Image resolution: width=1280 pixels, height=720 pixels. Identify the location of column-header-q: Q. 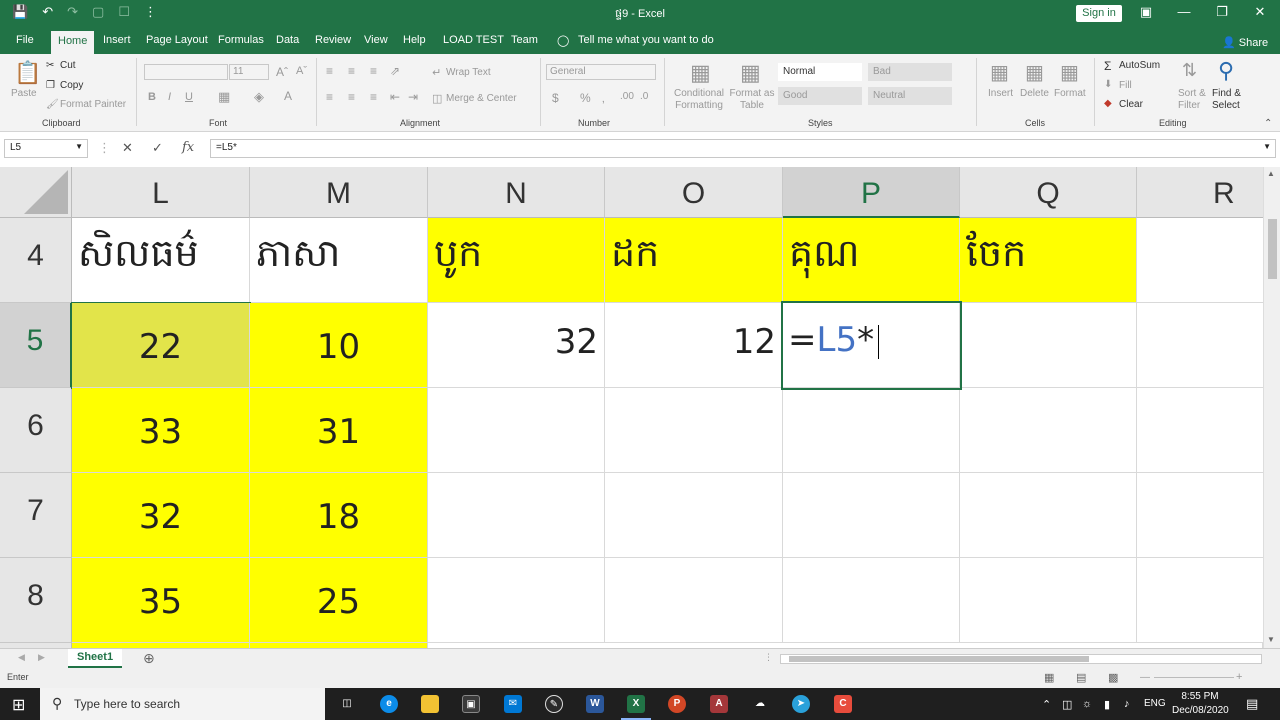
(1048, 192).